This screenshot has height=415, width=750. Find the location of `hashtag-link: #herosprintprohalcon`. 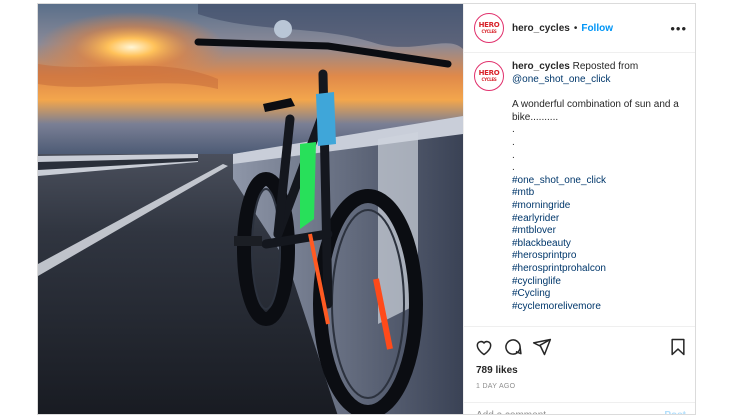

hashtag-link: #herosprintprohalcon is located at coordinates (597, 269).